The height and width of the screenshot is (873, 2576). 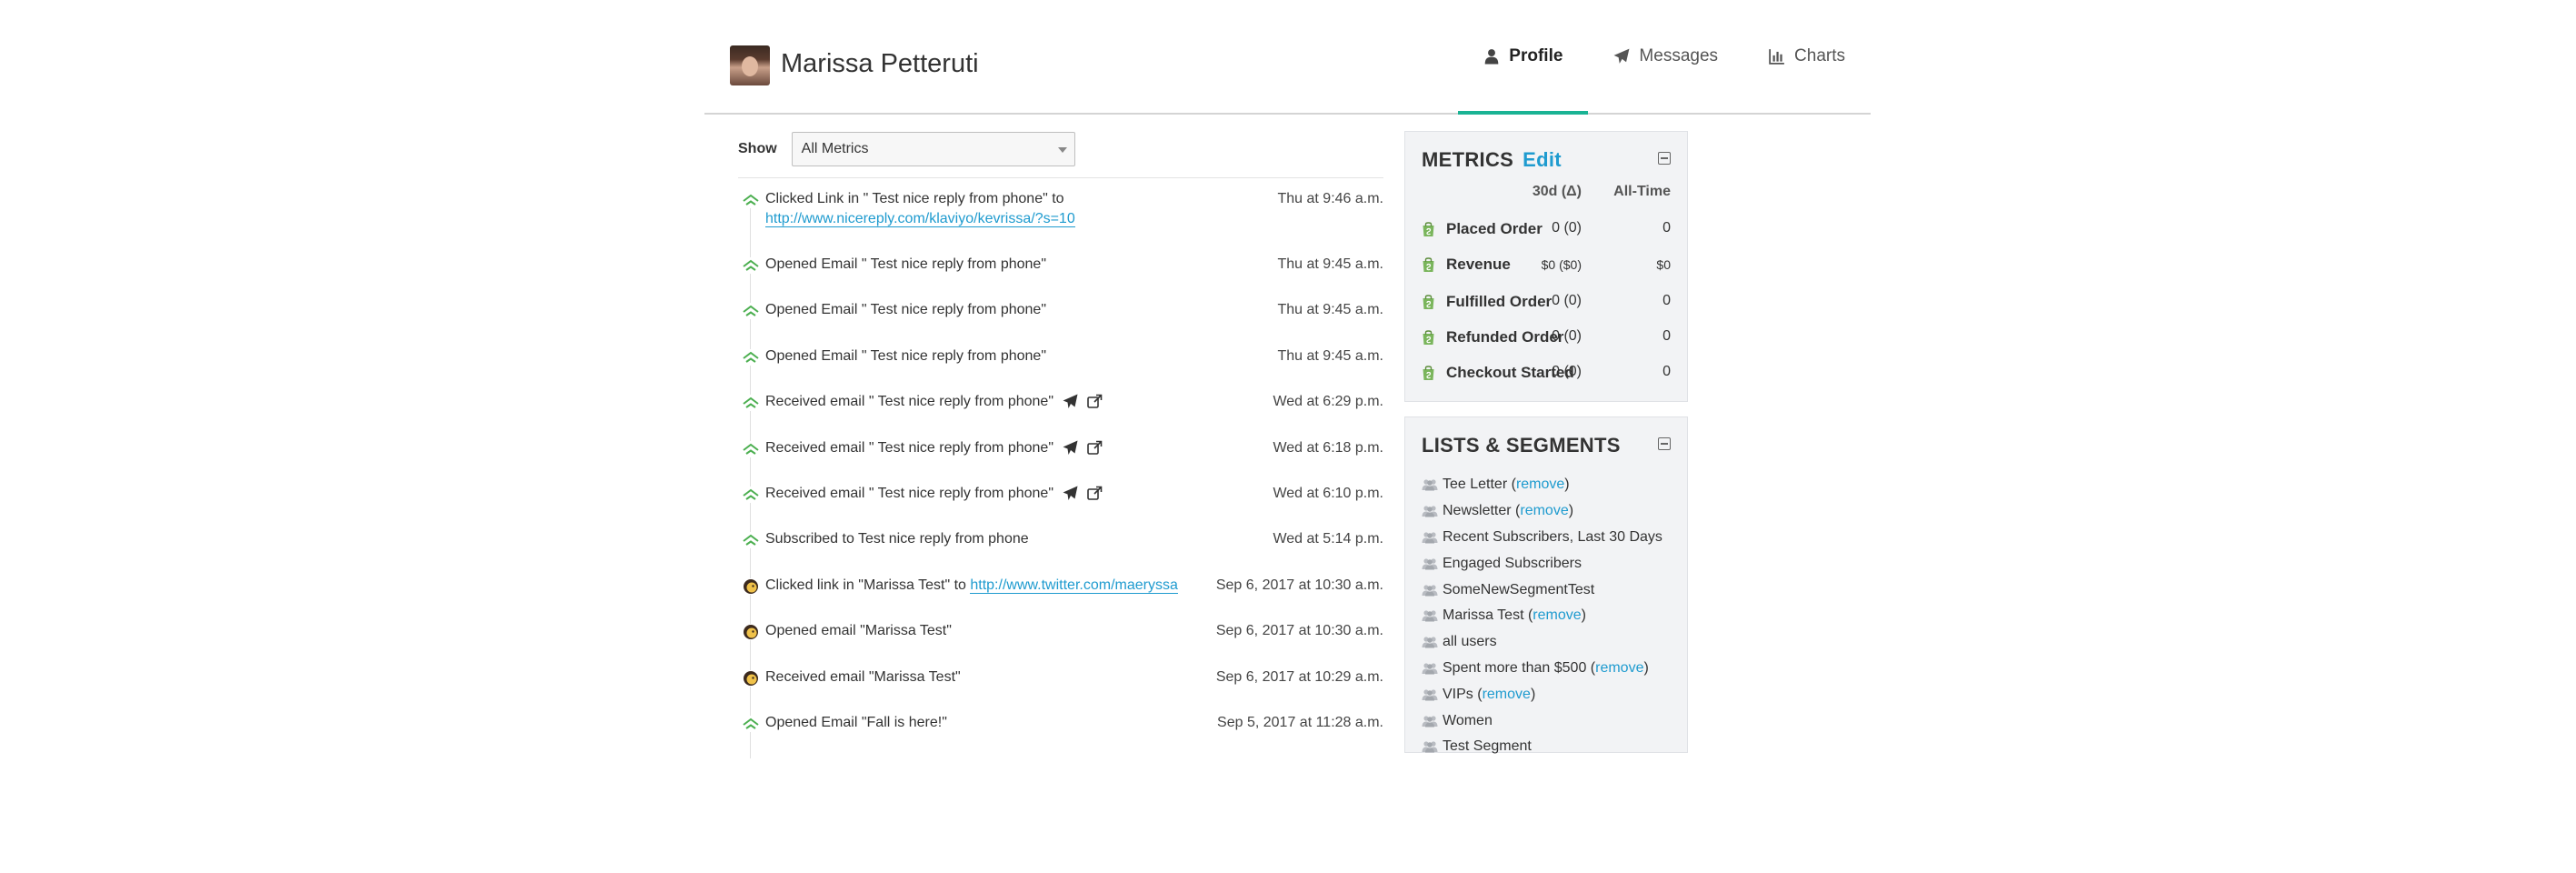 What do you see at coordinates (1330, 310) in the screenshot?
I see `event-timestamp: Thu at 9:45 a.m.` at bounding box center [1330, 310].